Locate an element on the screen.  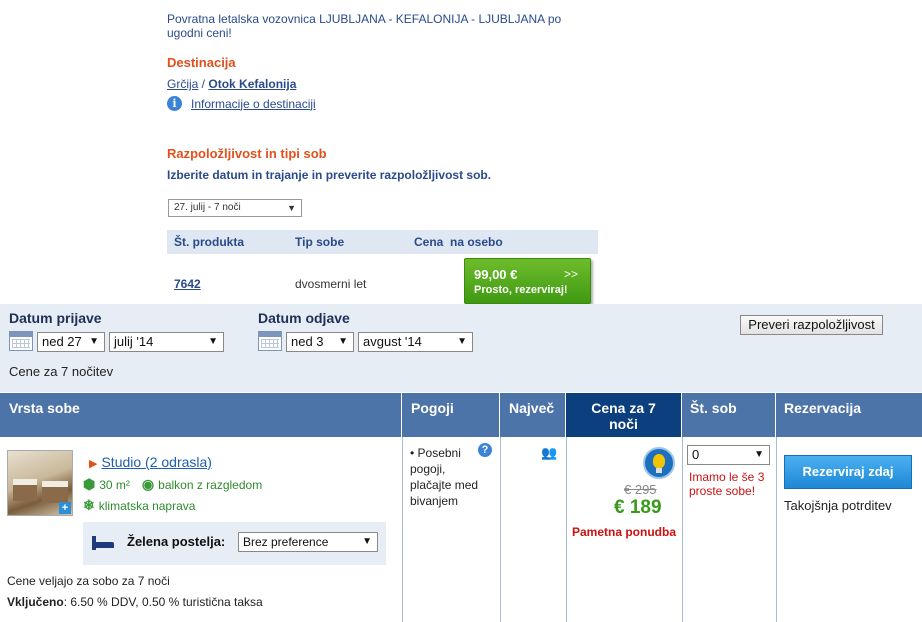
checkin-month-value: julij '14 is located at coordinates (134, 341).